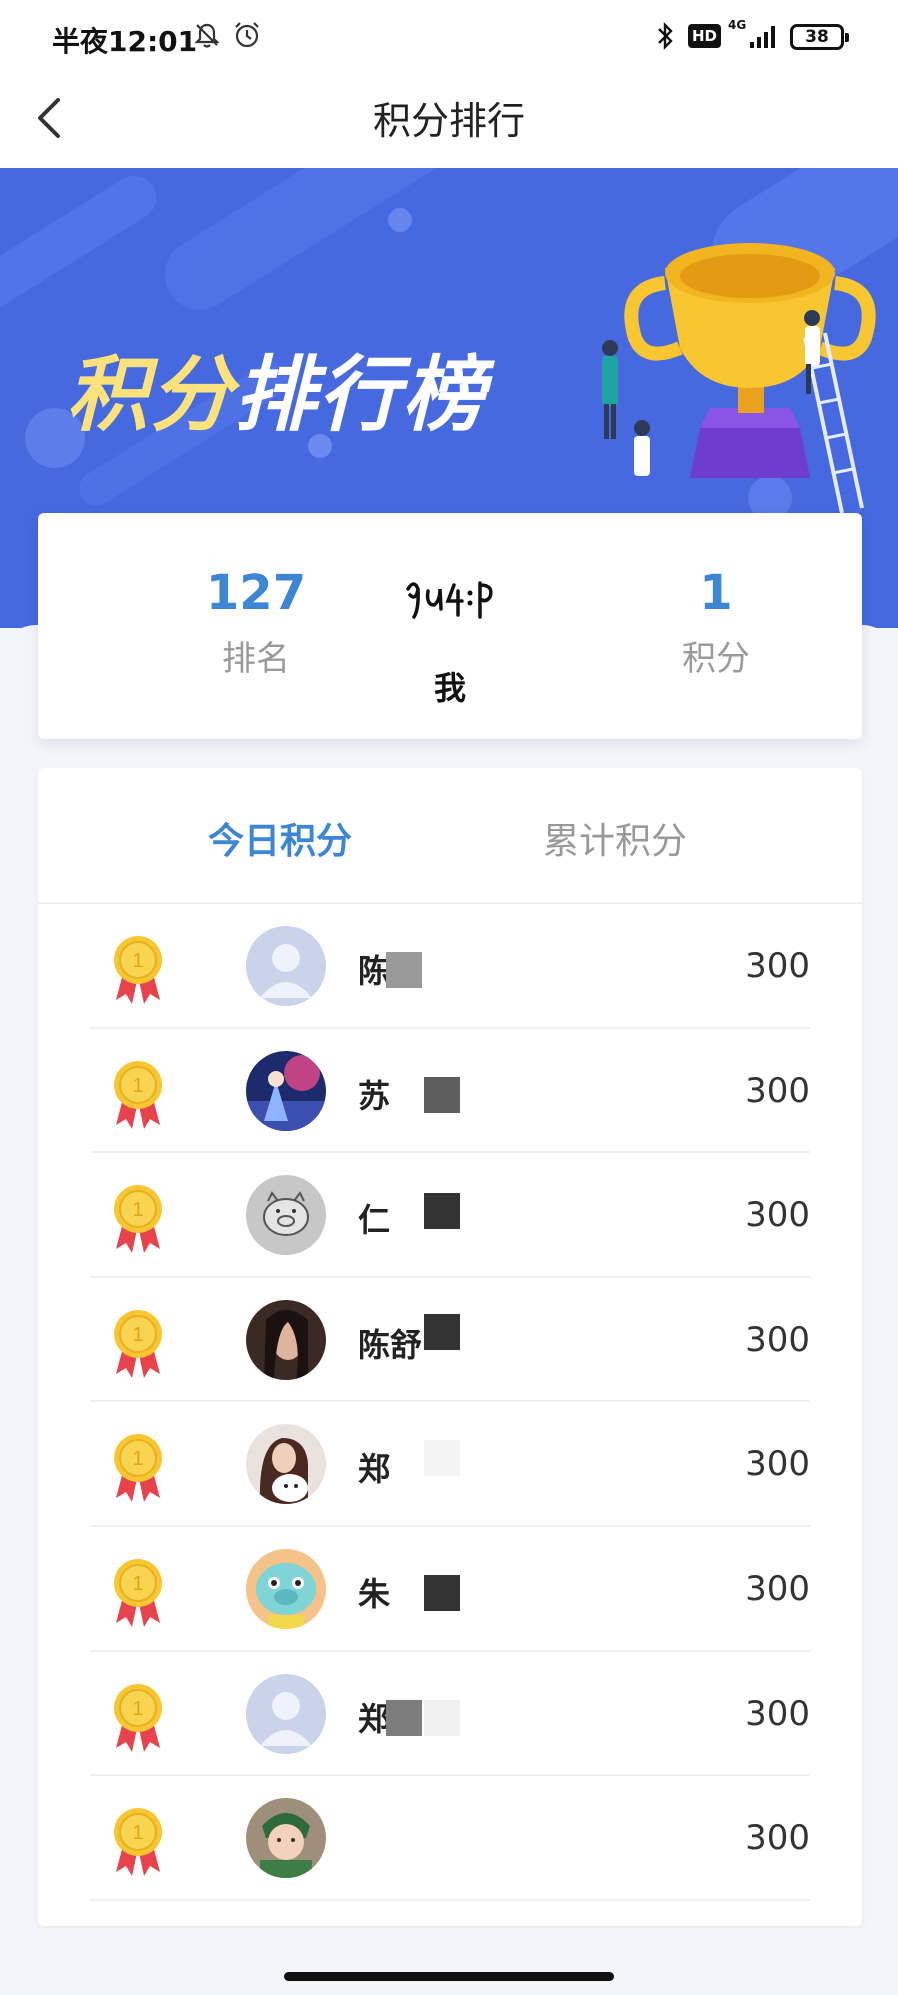  Describe the element at coordinates (256, 622) in the screenshot. I see `my-rank: 127 排名` at that location.